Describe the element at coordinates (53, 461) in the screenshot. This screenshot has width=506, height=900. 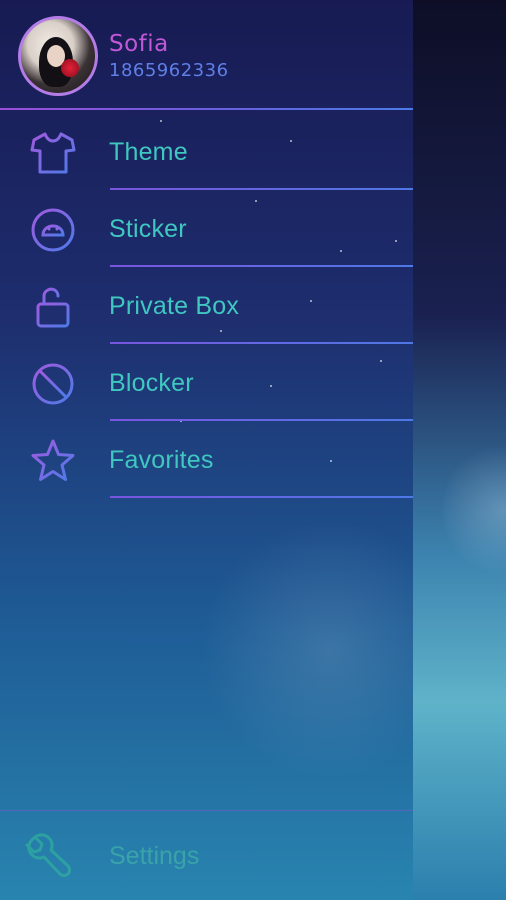
I see `star-icon` at that location.